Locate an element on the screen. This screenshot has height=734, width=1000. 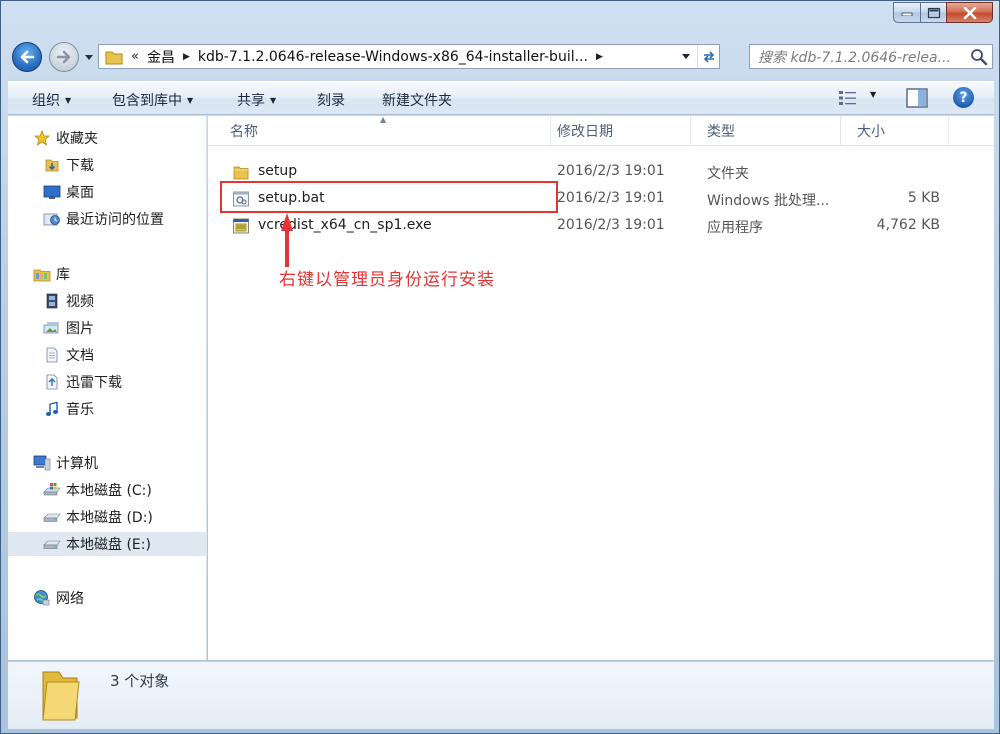
network-globe-icon is located at coordinates (42, 598).